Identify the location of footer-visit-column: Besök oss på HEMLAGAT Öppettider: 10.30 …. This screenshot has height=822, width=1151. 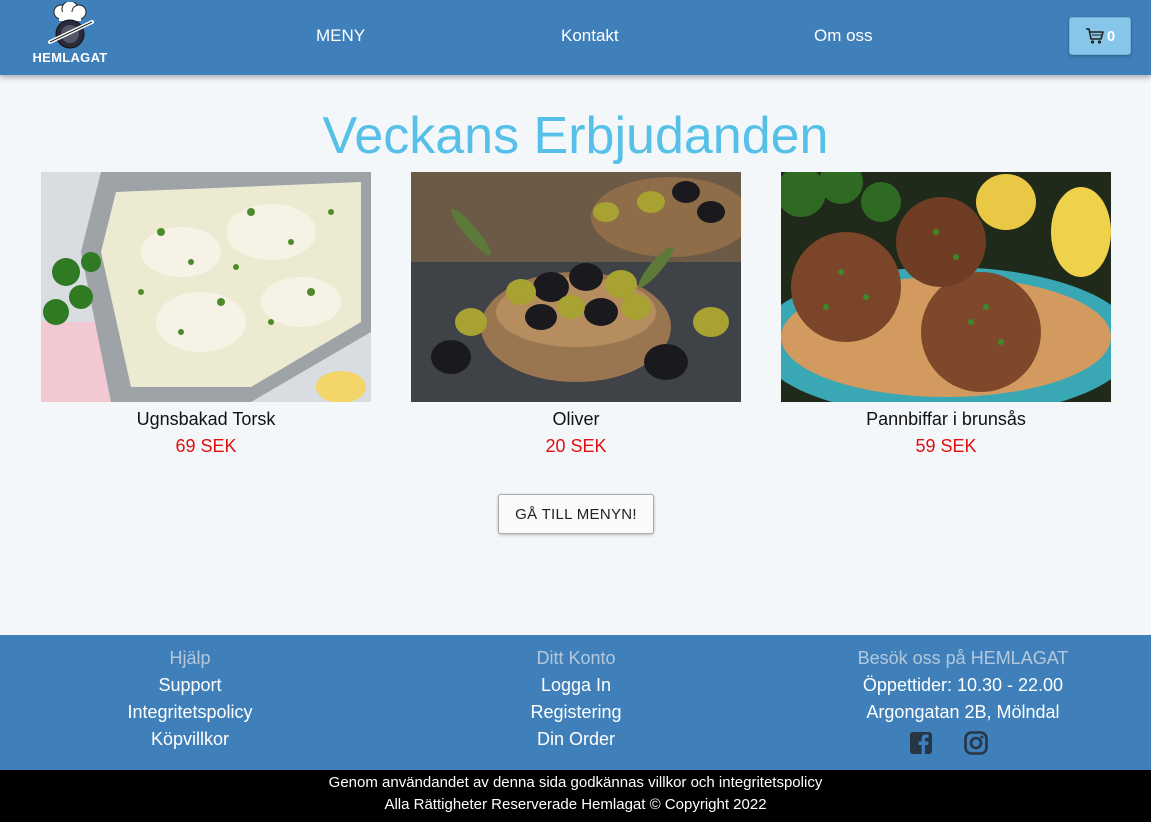
(963, 688).